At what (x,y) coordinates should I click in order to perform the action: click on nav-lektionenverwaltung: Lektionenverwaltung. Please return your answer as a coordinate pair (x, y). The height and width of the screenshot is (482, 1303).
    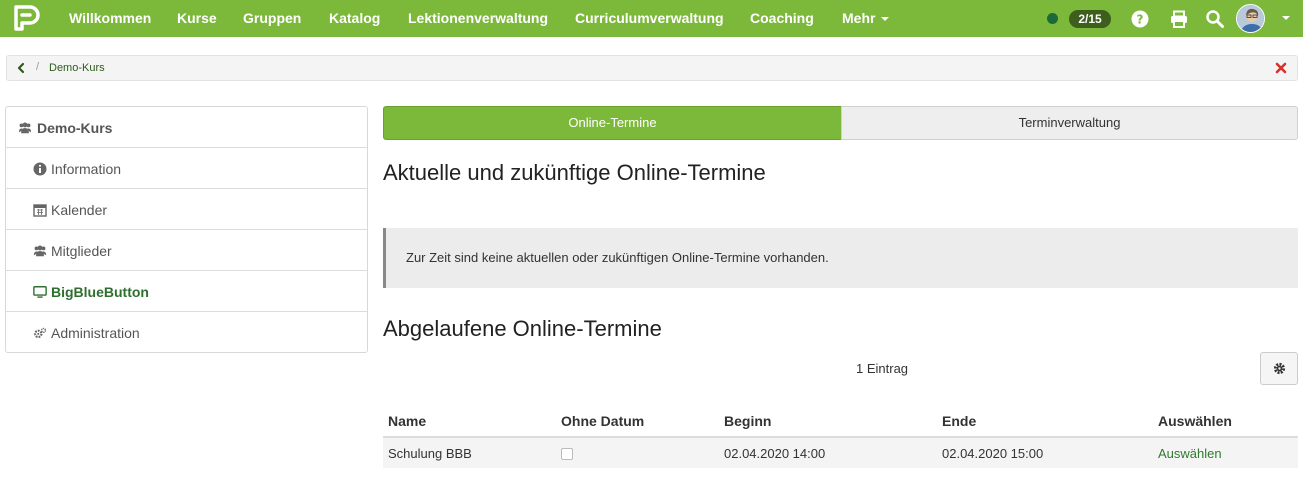
    Looking at the image, I should click on (478, 18).